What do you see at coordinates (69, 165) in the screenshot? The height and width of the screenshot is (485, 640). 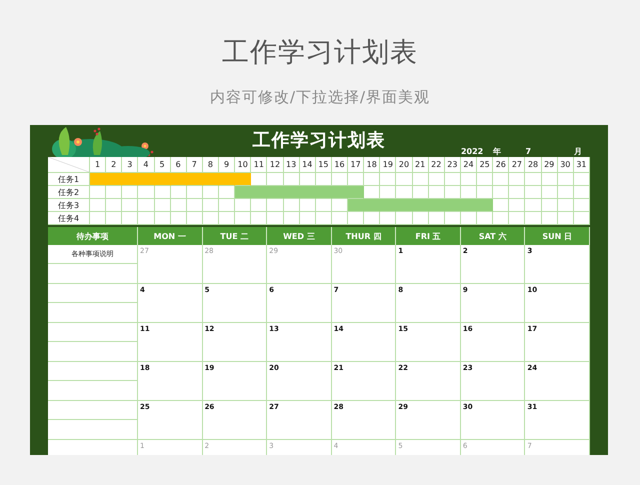 I see `corner-cell` at bounding box center [69, 165].